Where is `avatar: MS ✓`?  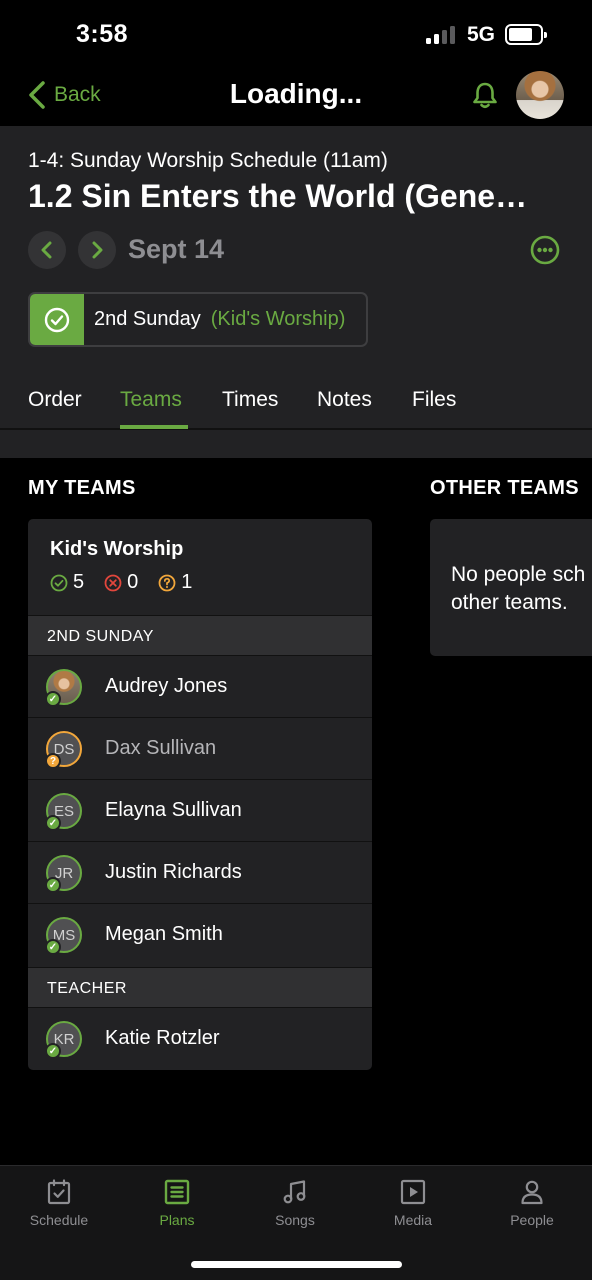
avatar: MS ✓ is located at coordinates (63, 936).